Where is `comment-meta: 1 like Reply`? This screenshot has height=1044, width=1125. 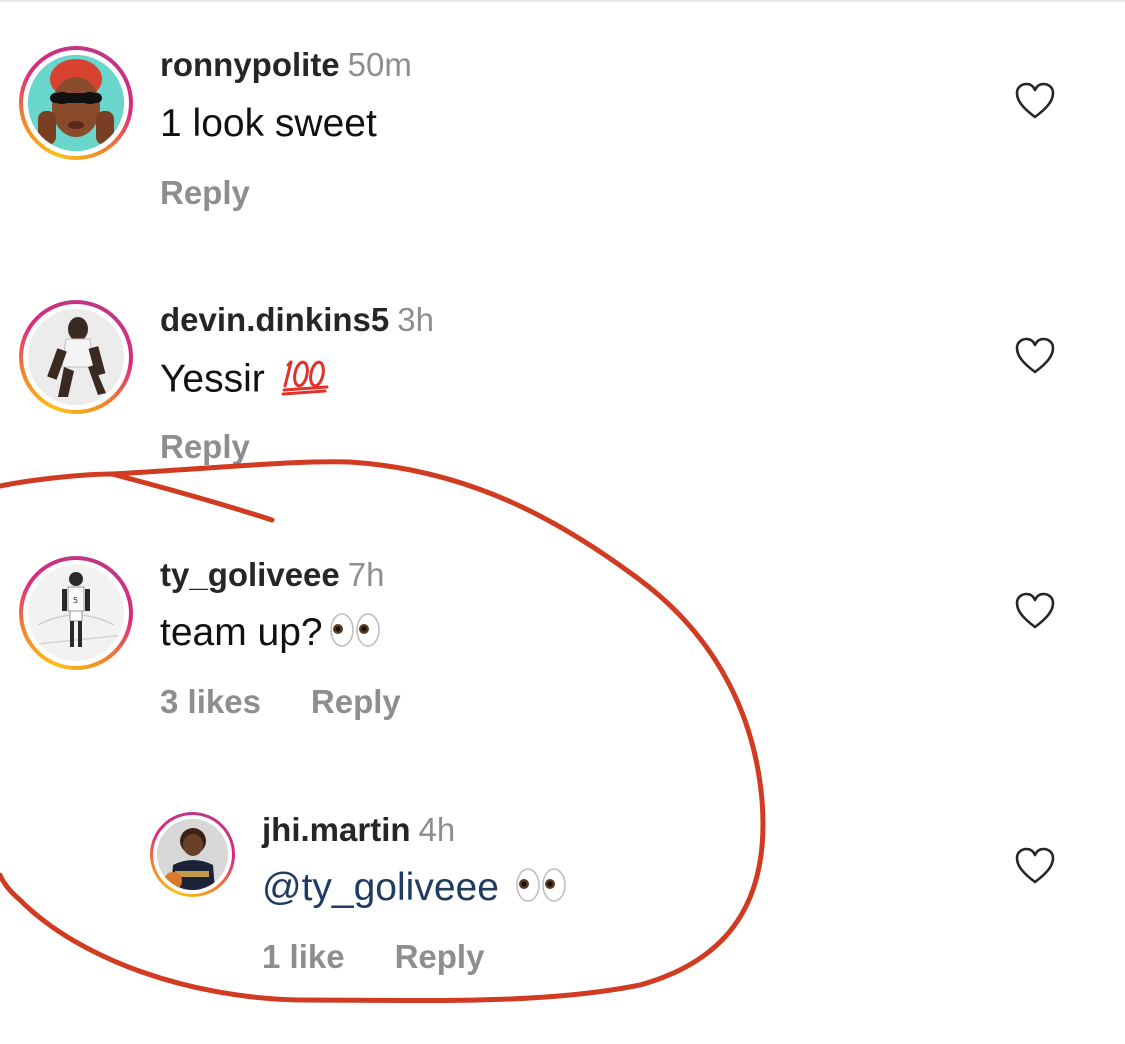 comment-meta: 1 like Reply is located at coordinates (373, 957).